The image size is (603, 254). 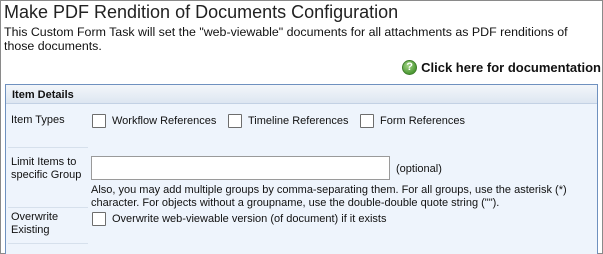 I want to click on workflow-references-checkbox, so click(x=99, y=121).